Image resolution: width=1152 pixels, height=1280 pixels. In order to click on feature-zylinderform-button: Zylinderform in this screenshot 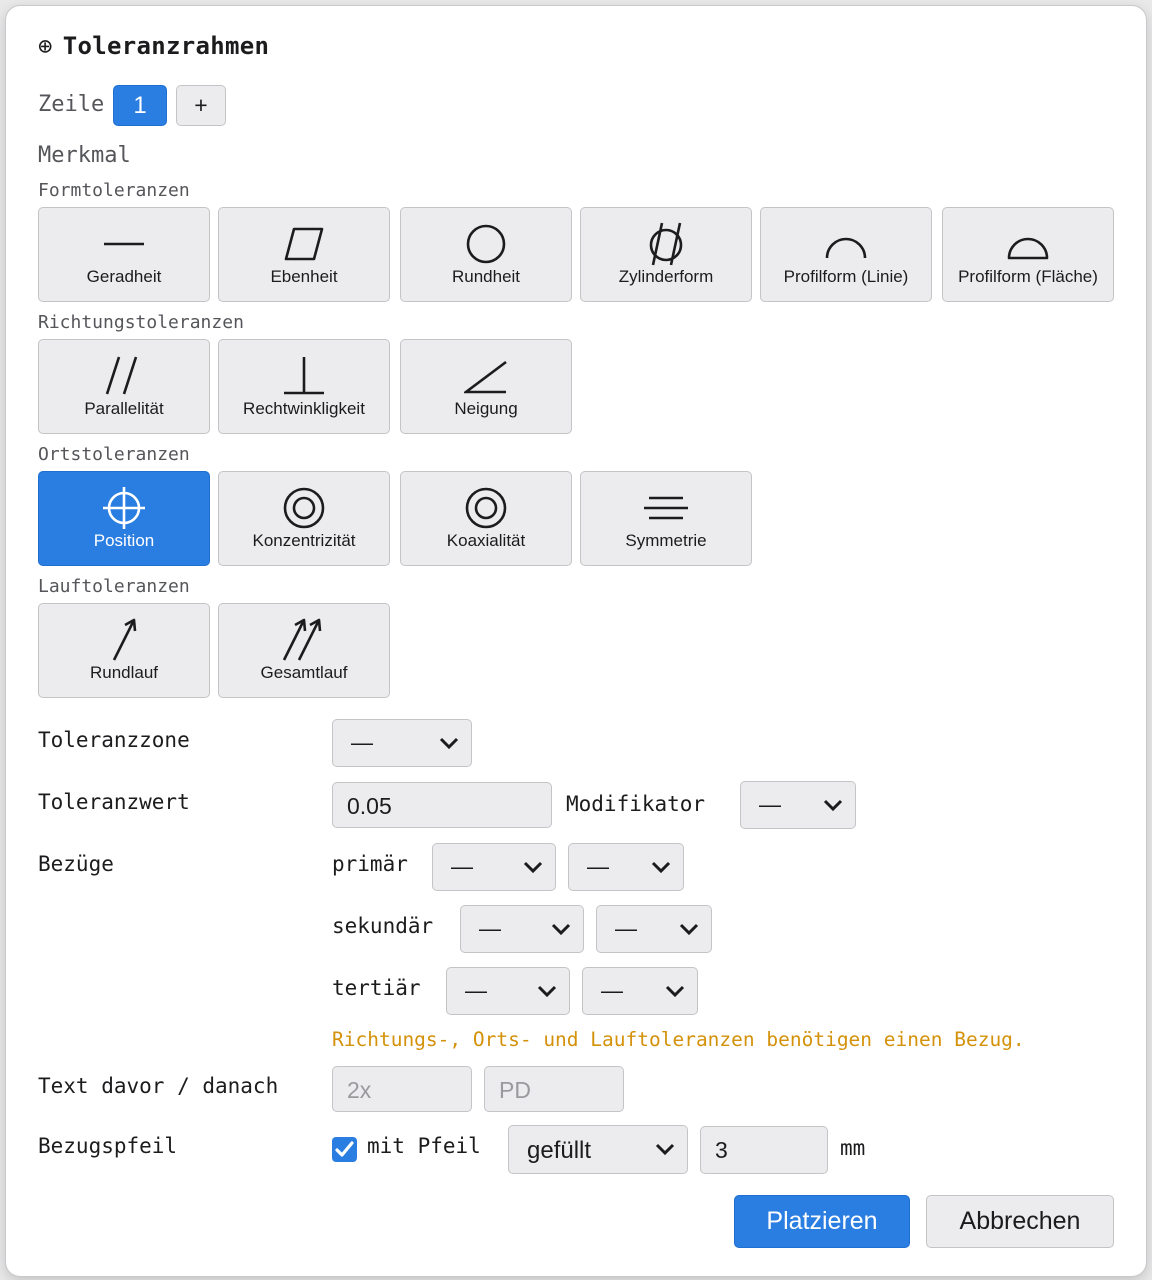, I will do `click(666, 254)`.